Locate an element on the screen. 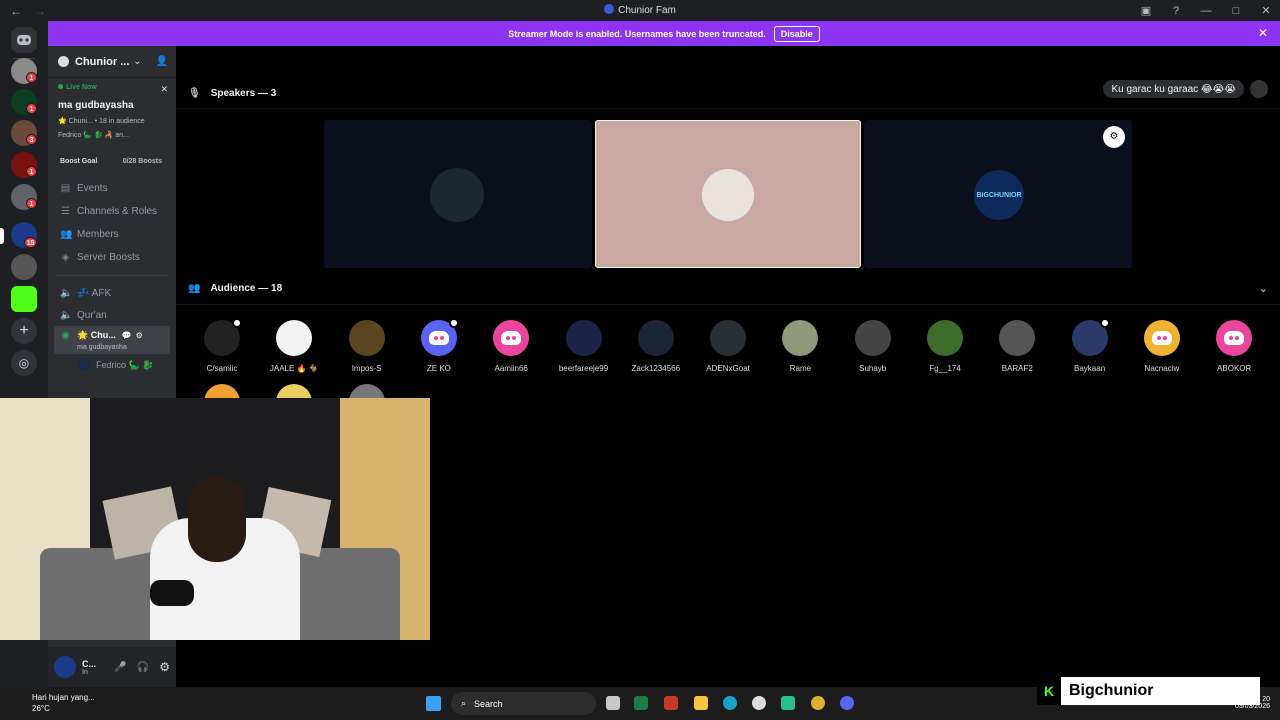 This screenshot has width=1280, height=720. speaker-tile is located at coordinates (458, 194).